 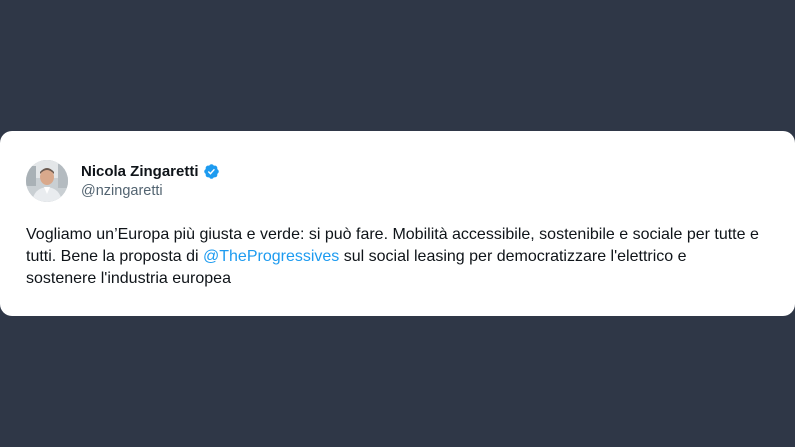 What do you see at coordinates (150, 191) in the screenshot?
I see `author-handle: @nzingaretti` at bounding box center [150, 191].